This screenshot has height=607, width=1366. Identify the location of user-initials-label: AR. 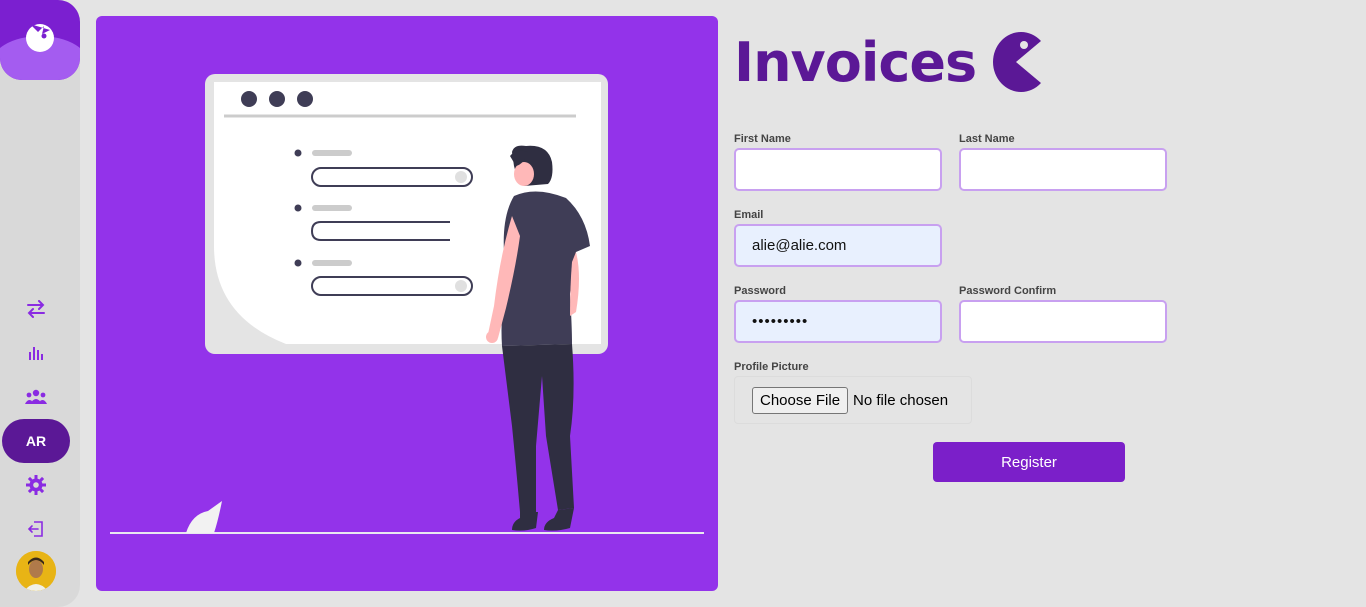
(36, 441).